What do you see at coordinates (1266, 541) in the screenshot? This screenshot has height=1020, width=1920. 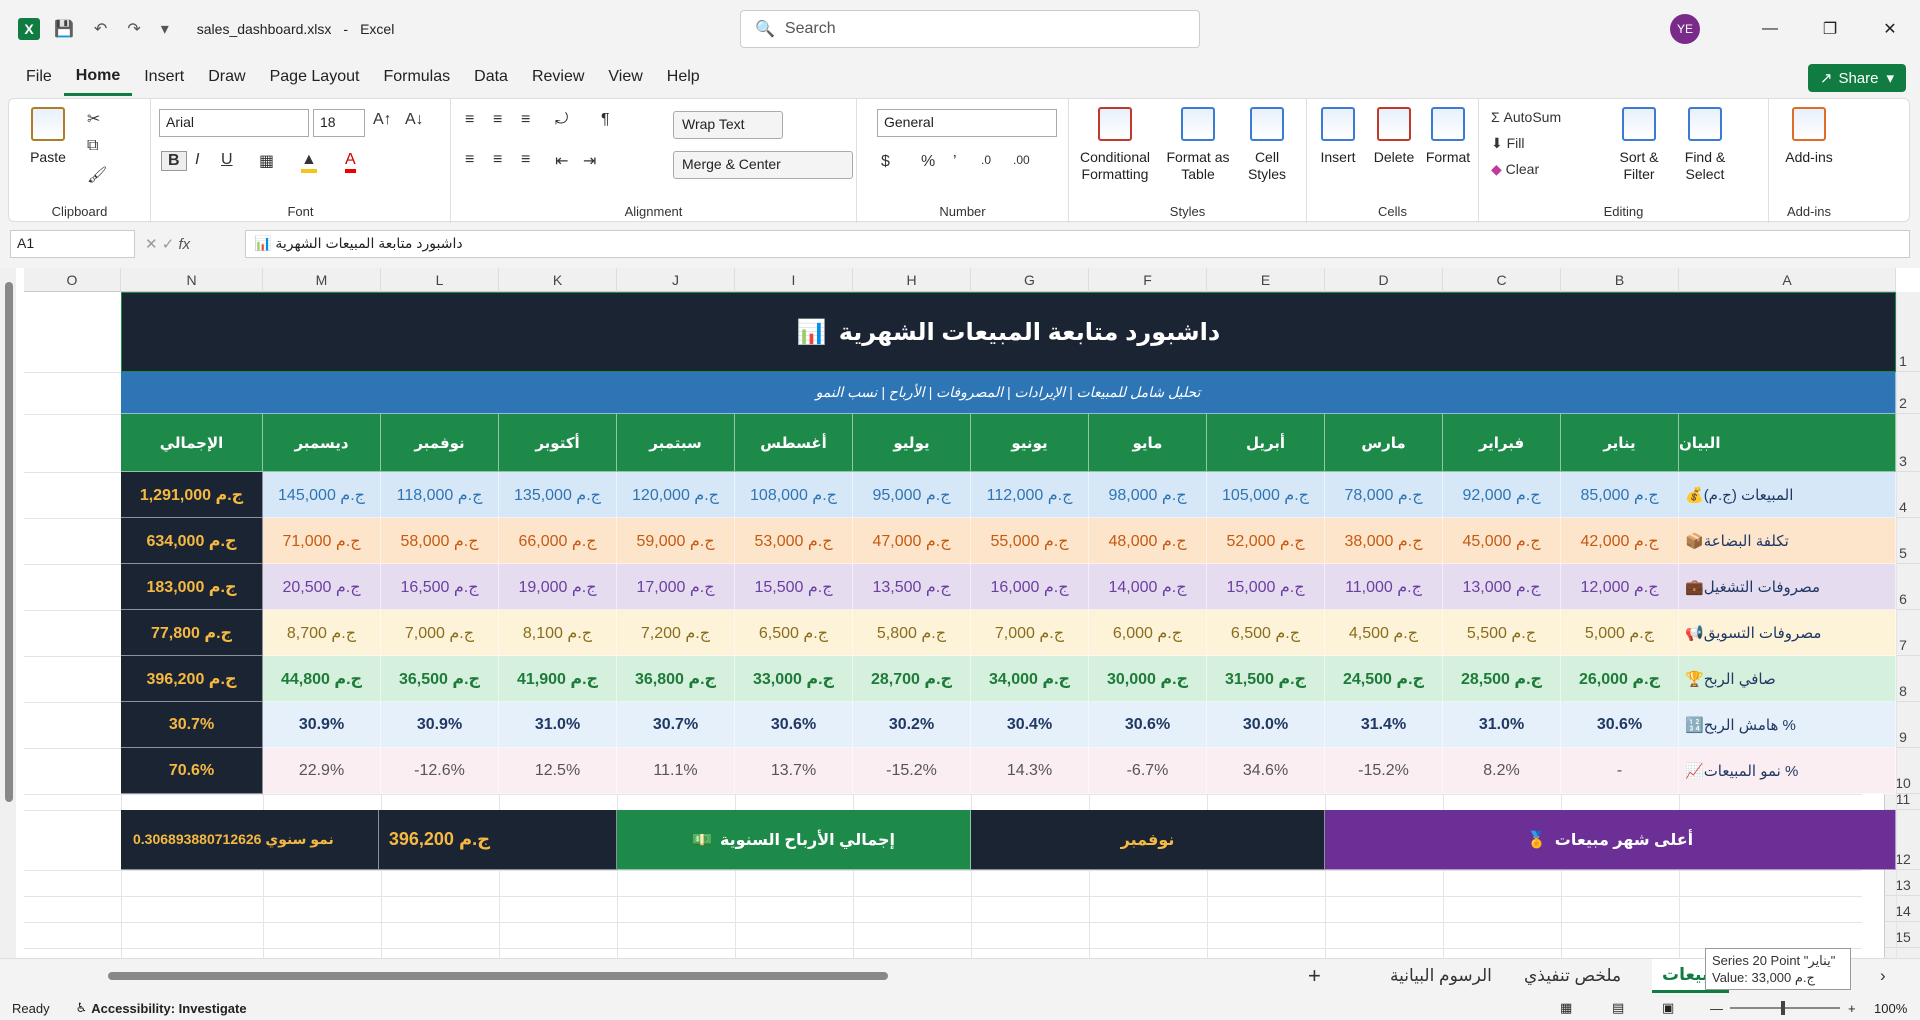 I see `data-cell: ج.م 52,000` at bounding box center [1266, 541].